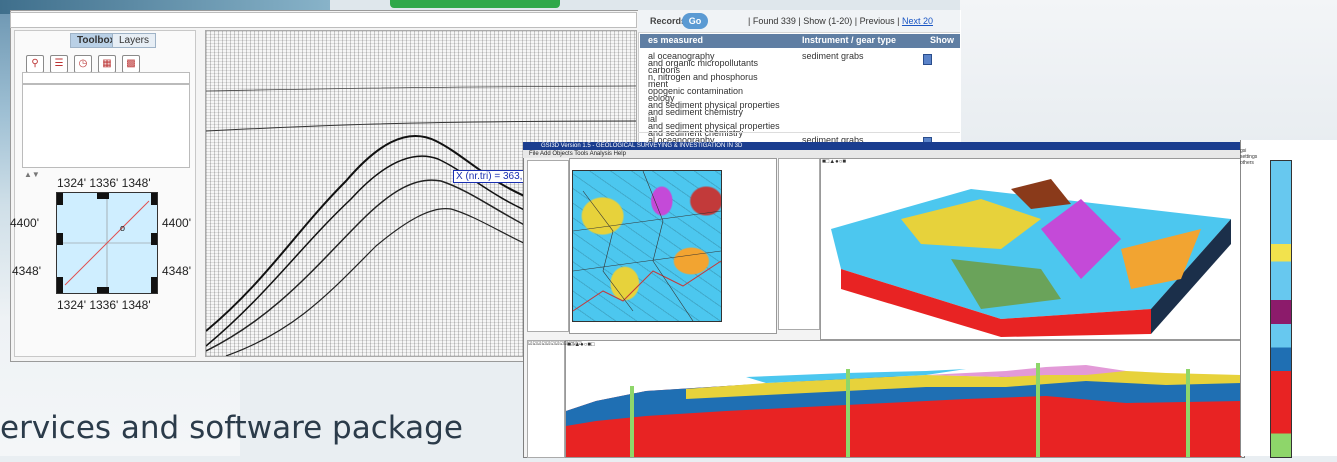  What do you see at coordinates (667, 335) in the screenshot?
I see `map-status-strip` at bounding box center [667, 335].